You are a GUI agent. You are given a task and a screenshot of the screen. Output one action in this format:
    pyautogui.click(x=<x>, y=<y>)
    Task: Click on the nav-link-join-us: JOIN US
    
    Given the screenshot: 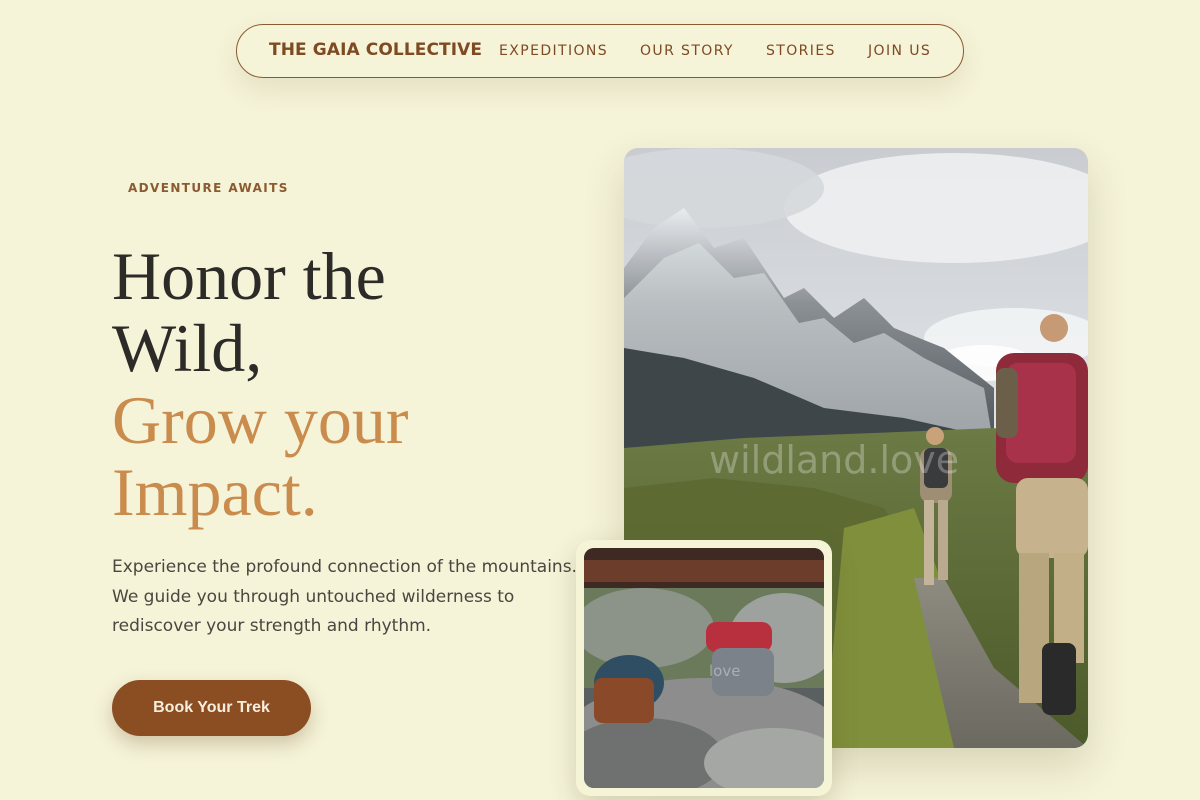 What is the action you would take?
    pyautogui.click(x=899, y=51)
    